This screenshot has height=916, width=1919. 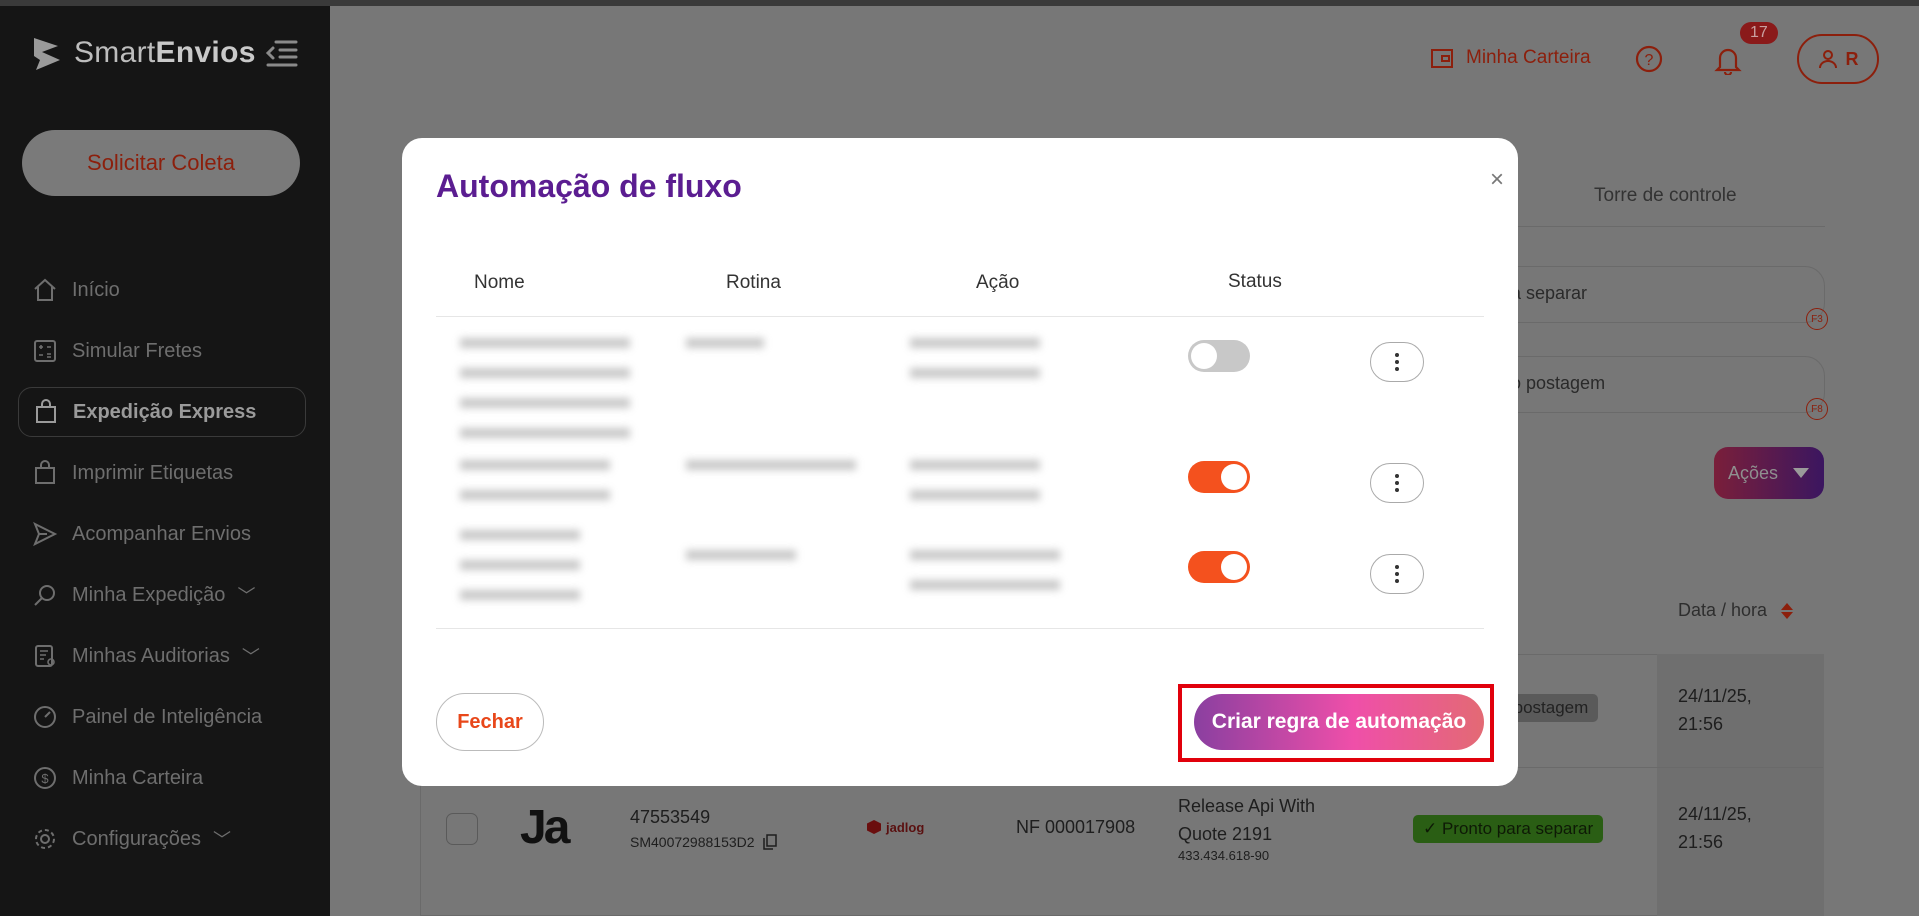 I want to click on sidebar-item-painel-inteligencia: Painel de Inteligência, so click(x=162, y=717).